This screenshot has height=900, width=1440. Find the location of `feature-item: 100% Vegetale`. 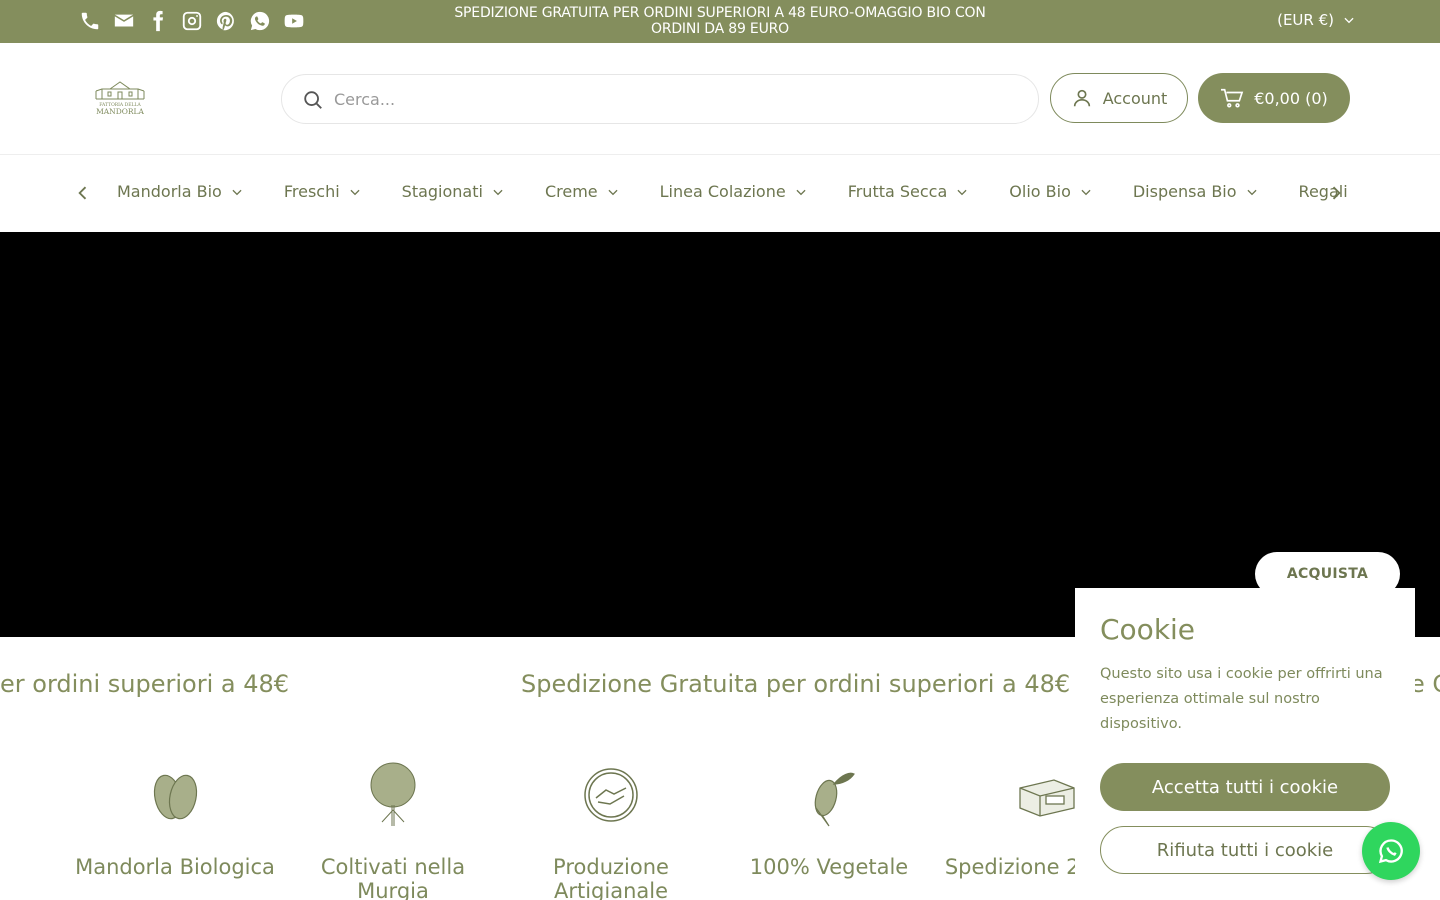

feature-item: 100% Vegetale is located at coordinates (829, 819).